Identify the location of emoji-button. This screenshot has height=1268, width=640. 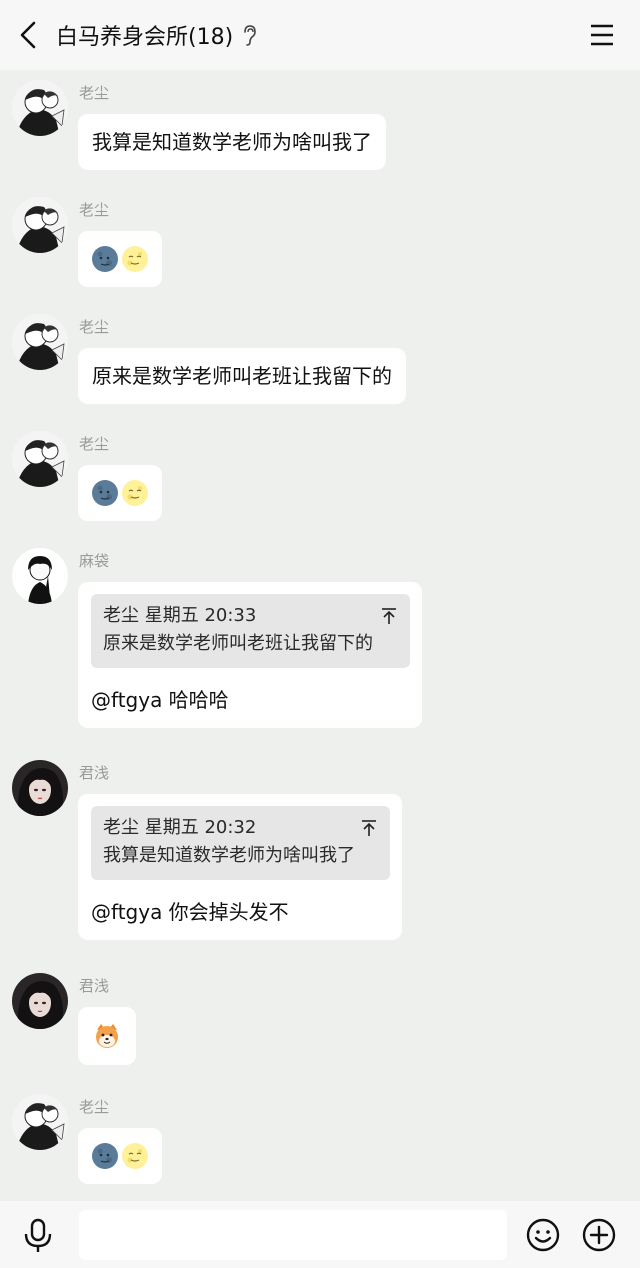
(543, 1235).